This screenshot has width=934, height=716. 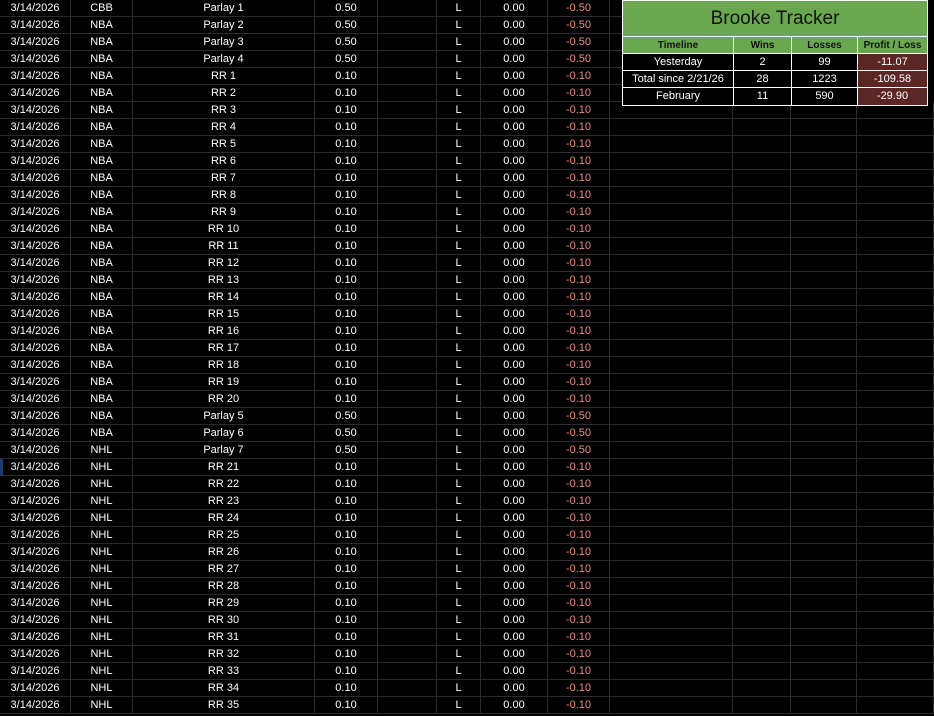 What do you see at coordinates (224, 518) in the screenshot?
I see `bet-name-cell: RR 24` at bounding box center [224, 518].